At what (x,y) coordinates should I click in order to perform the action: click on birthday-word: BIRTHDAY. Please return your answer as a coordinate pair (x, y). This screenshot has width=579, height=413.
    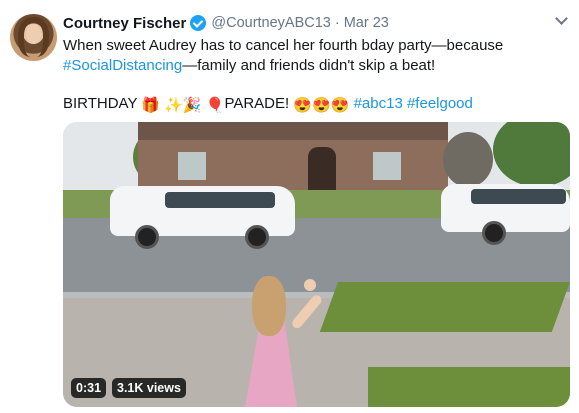
    Looking at the image, I should click on (100, 103).